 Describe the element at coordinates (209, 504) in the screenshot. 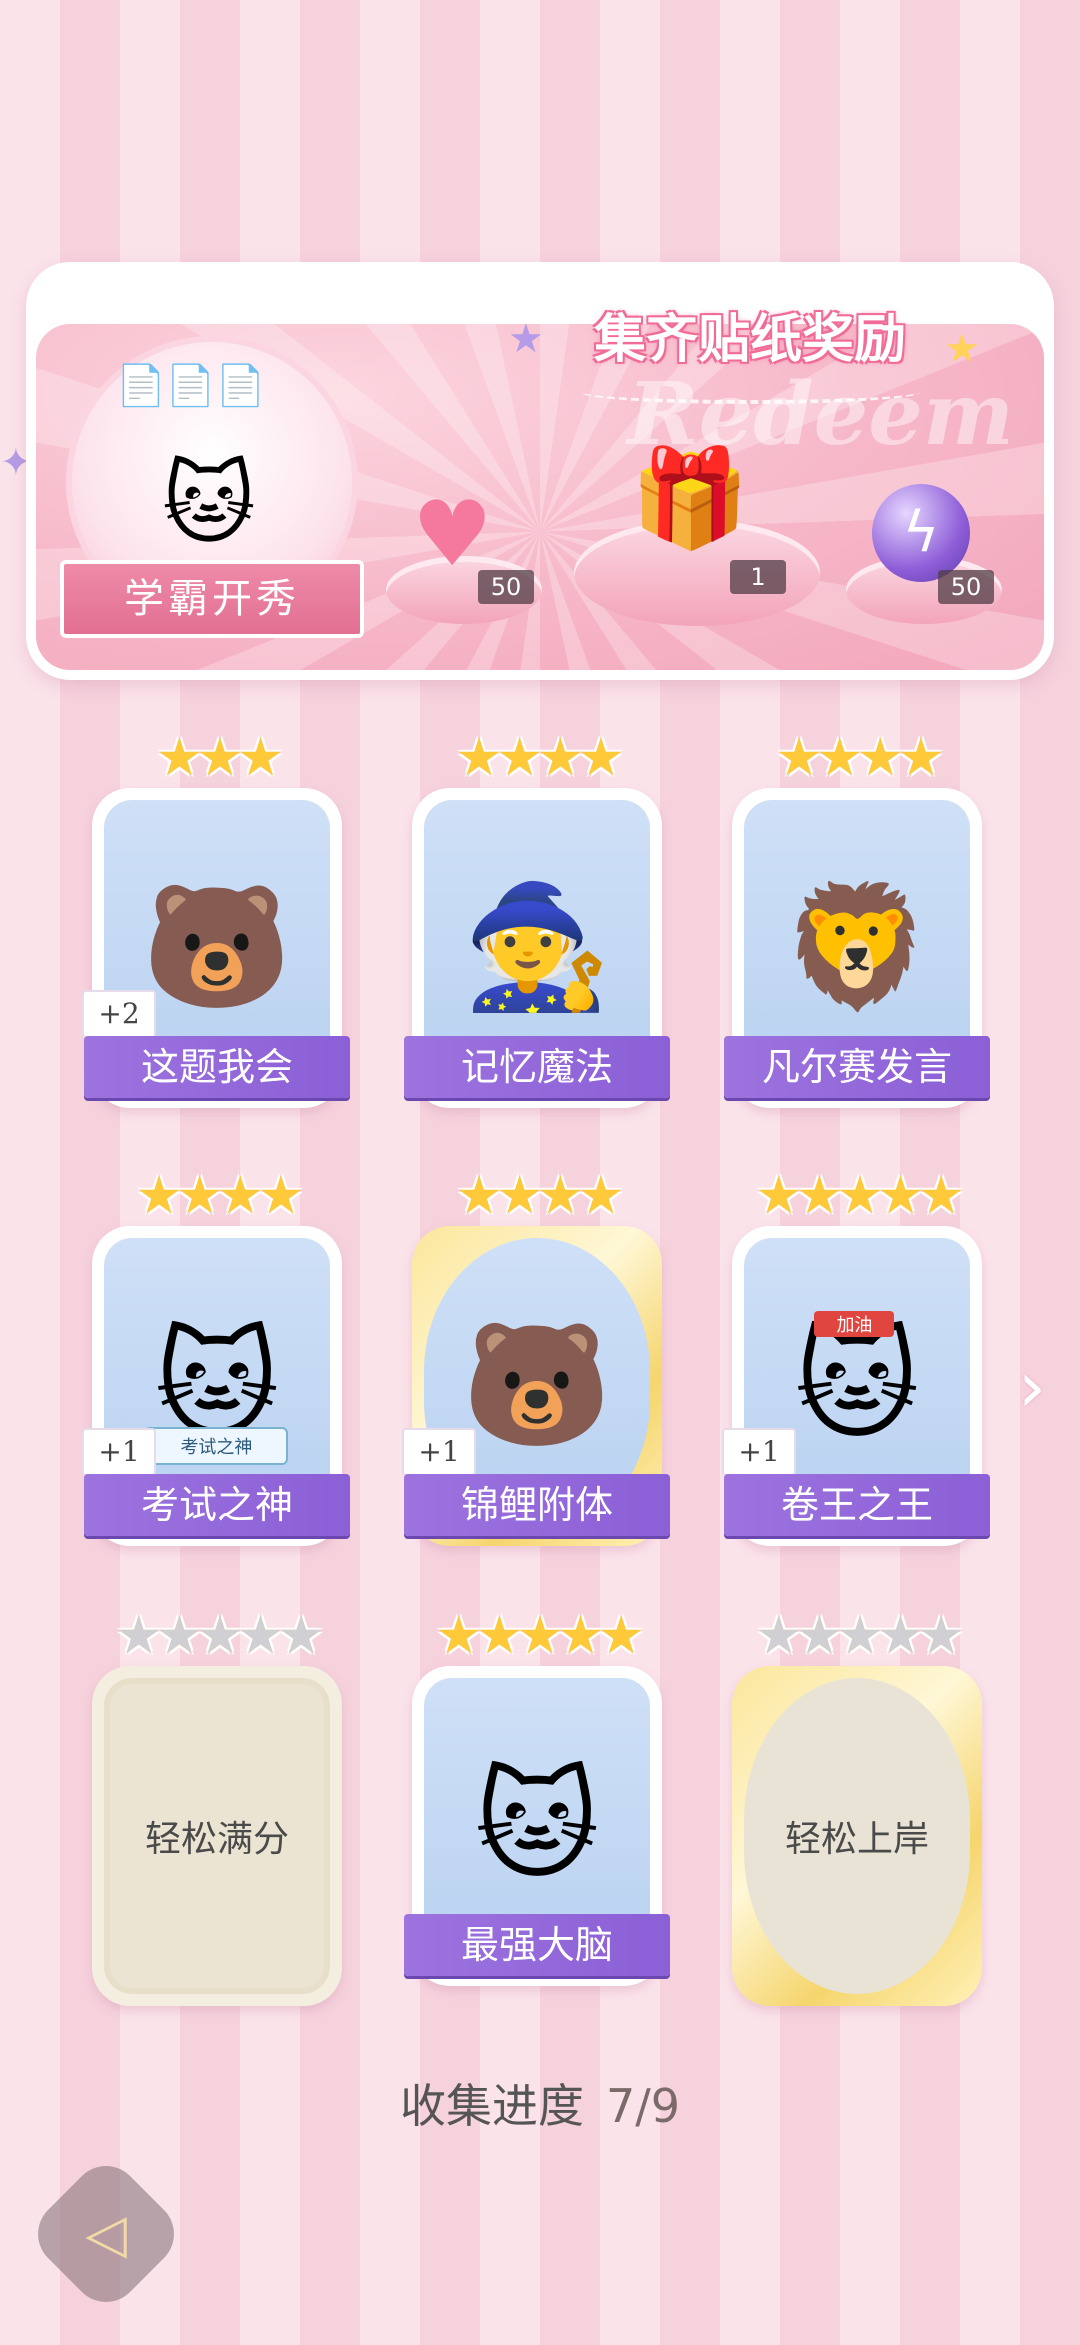

I see `cat-with-papers-icon: 🐱` at that location.